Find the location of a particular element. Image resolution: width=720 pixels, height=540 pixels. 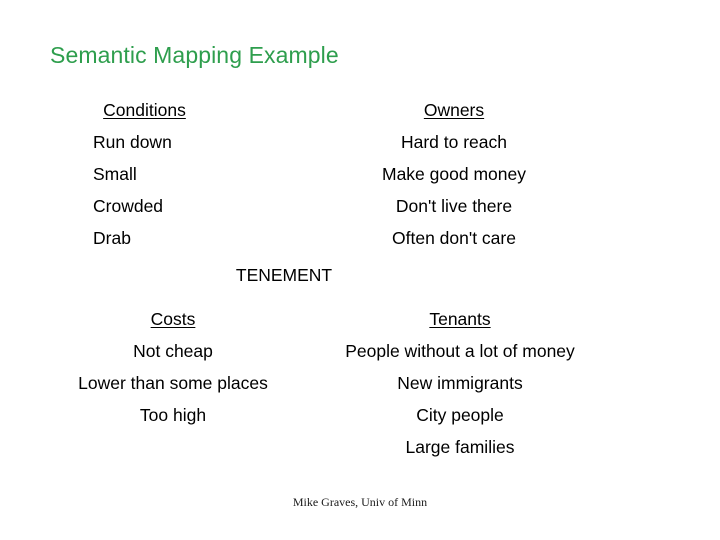

quadrant-conditions-item: Small is located at coordinates (115, 174).